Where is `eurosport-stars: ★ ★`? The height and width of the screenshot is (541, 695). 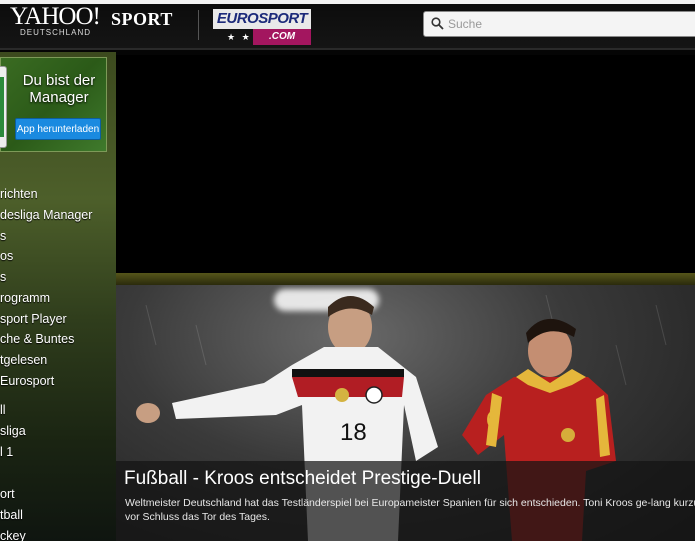 eurosport-stars: ★ ★ is located at coordinates (239, 37).